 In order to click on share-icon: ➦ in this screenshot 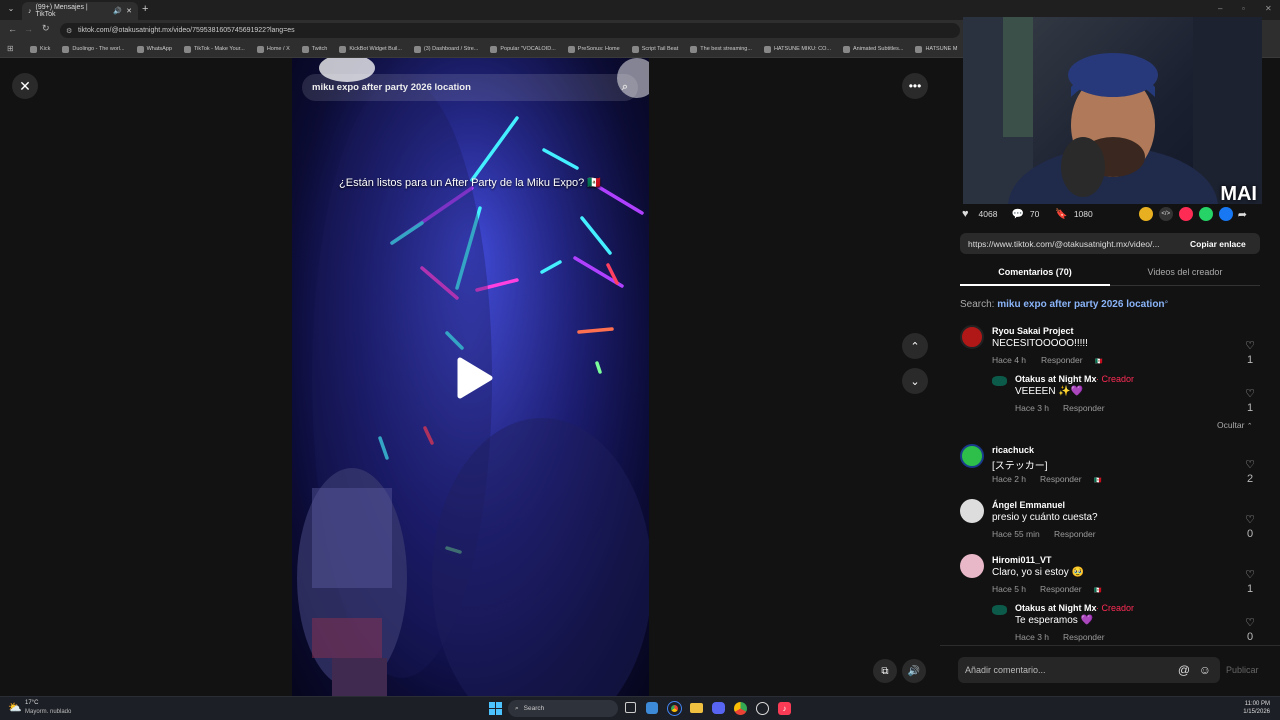, I will do `click(1242, 214)`.